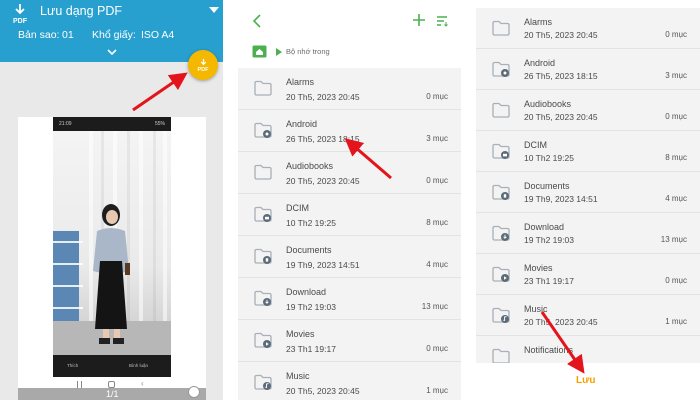 This screenshot has width=700, height=400. What do you see at coordinates (68, 35) in the screenshot?
I see `copies-value: 01` at bounding box center [68, 35].